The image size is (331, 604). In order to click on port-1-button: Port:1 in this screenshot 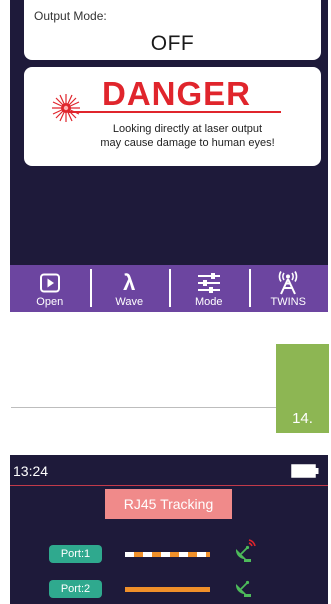, I will do `click(75, 554)`.